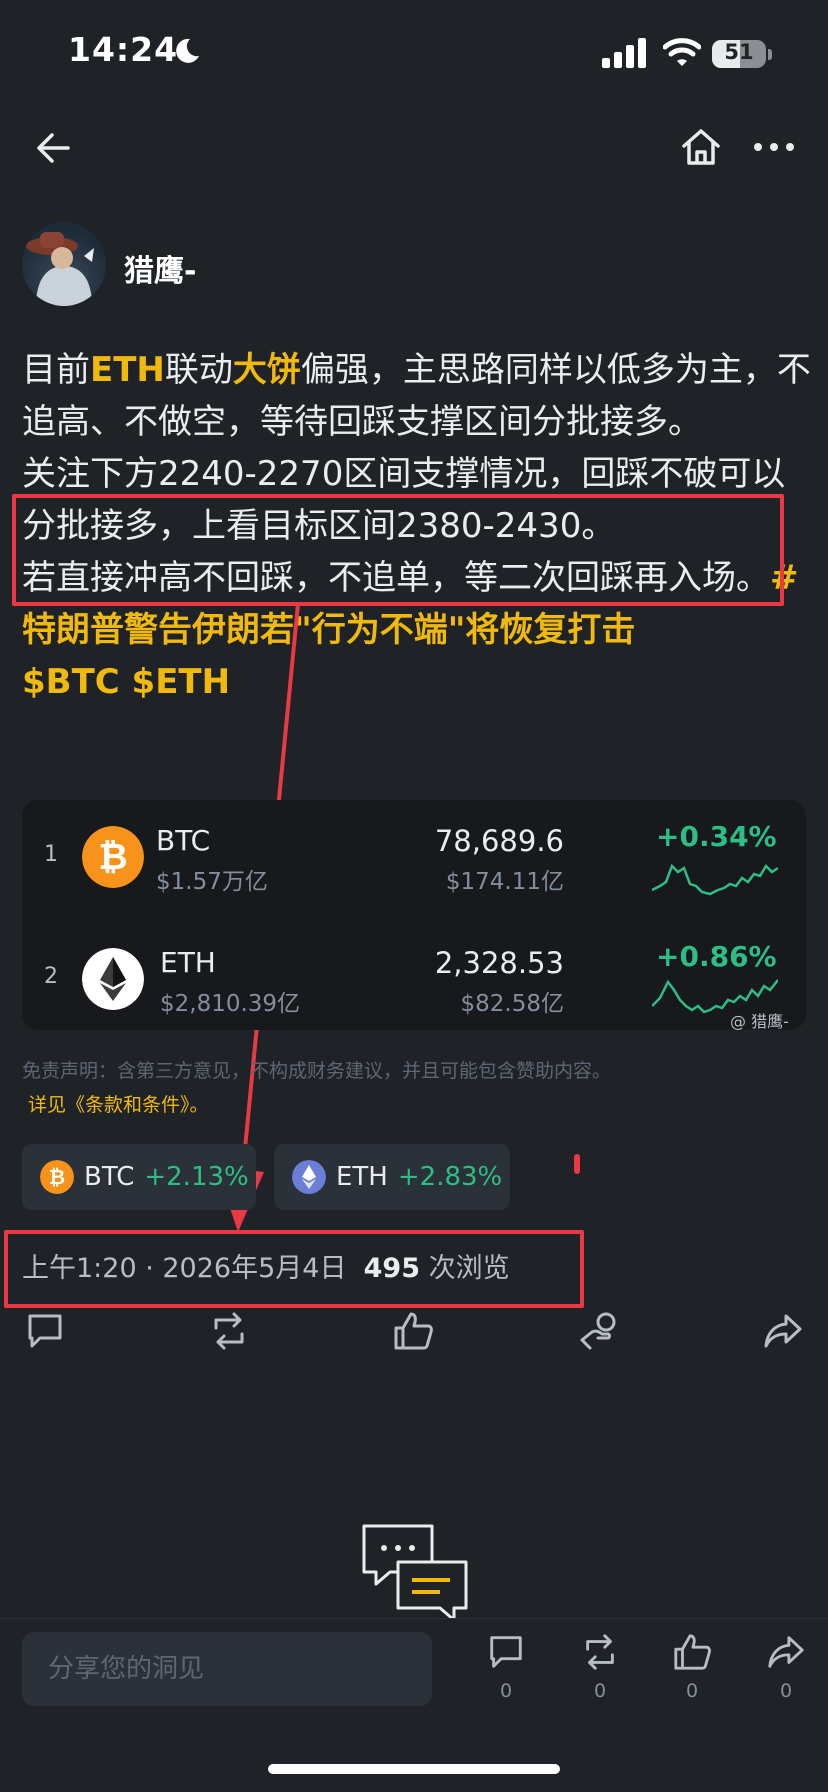  Describe the element at coordinates (160, 268) in the screenshot. I see `author-name: 猎鹰-` at that location.